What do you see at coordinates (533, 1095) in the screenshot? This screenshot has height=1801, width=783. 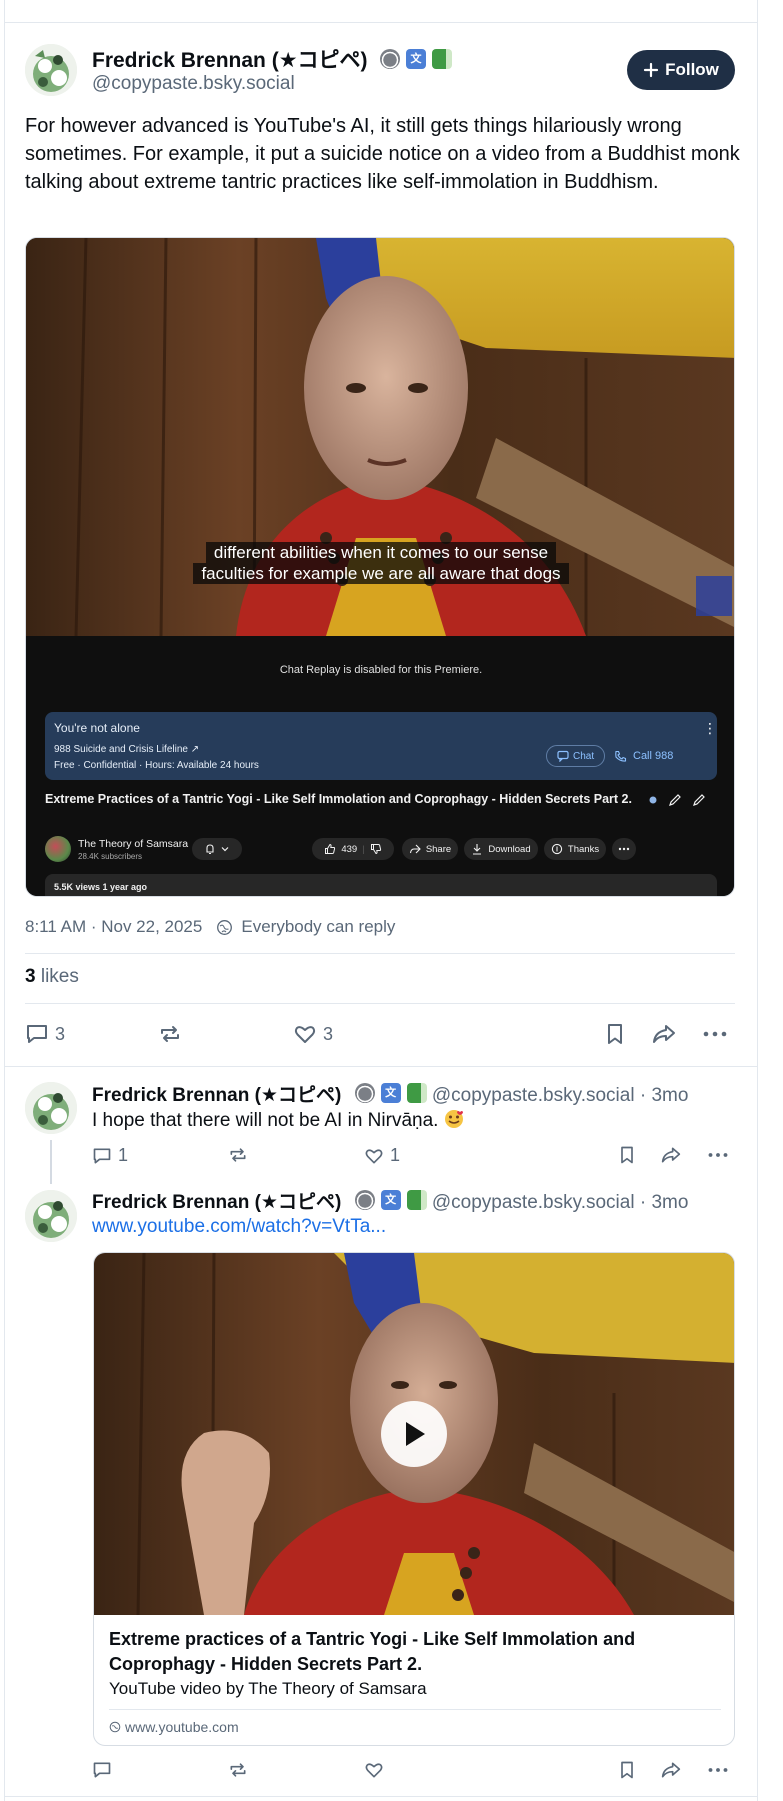 I see `reply-1-handle: @copypaste.bsky.social` at bounding box center [533, 1095].